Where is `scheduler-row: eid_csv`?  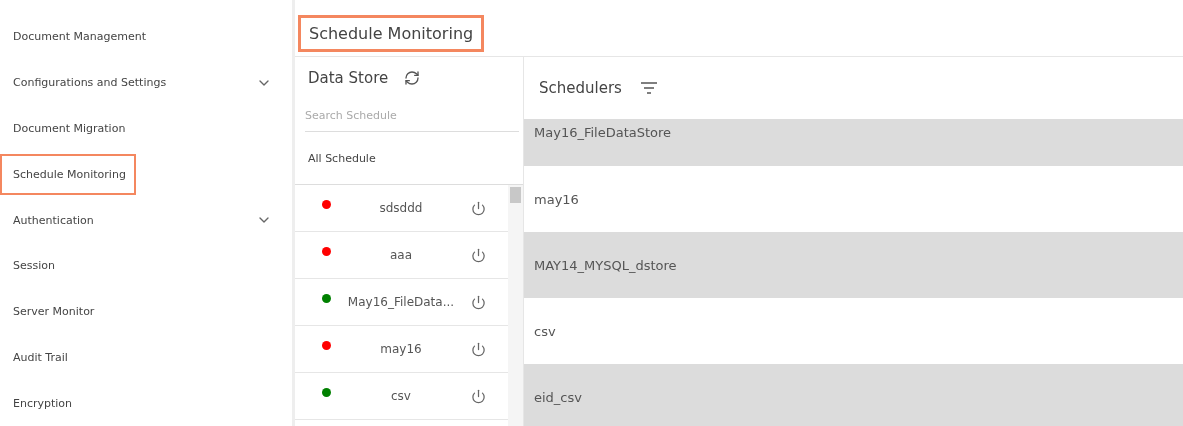
scheduler-row: eid_csv is located at coordinates (853, 395).